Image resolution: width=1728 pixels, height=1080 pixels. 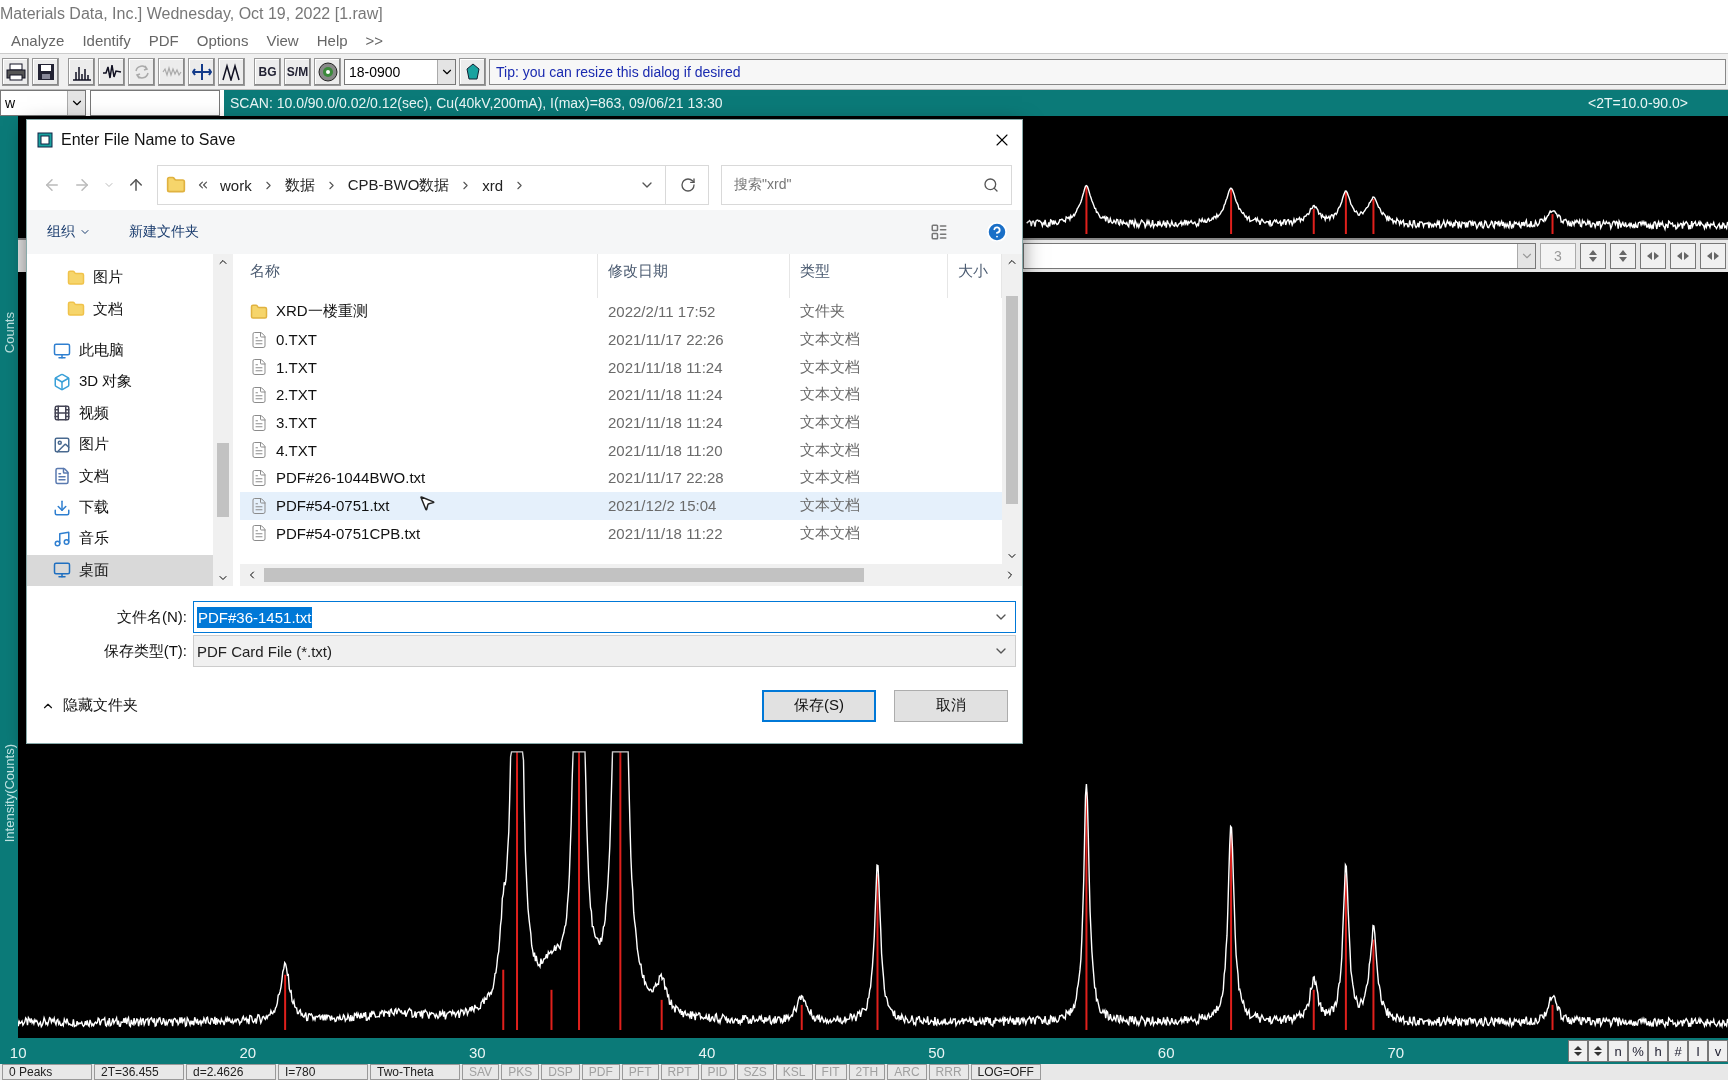 I want to click on organize-menu: 组织, so click(x=69, y=232).